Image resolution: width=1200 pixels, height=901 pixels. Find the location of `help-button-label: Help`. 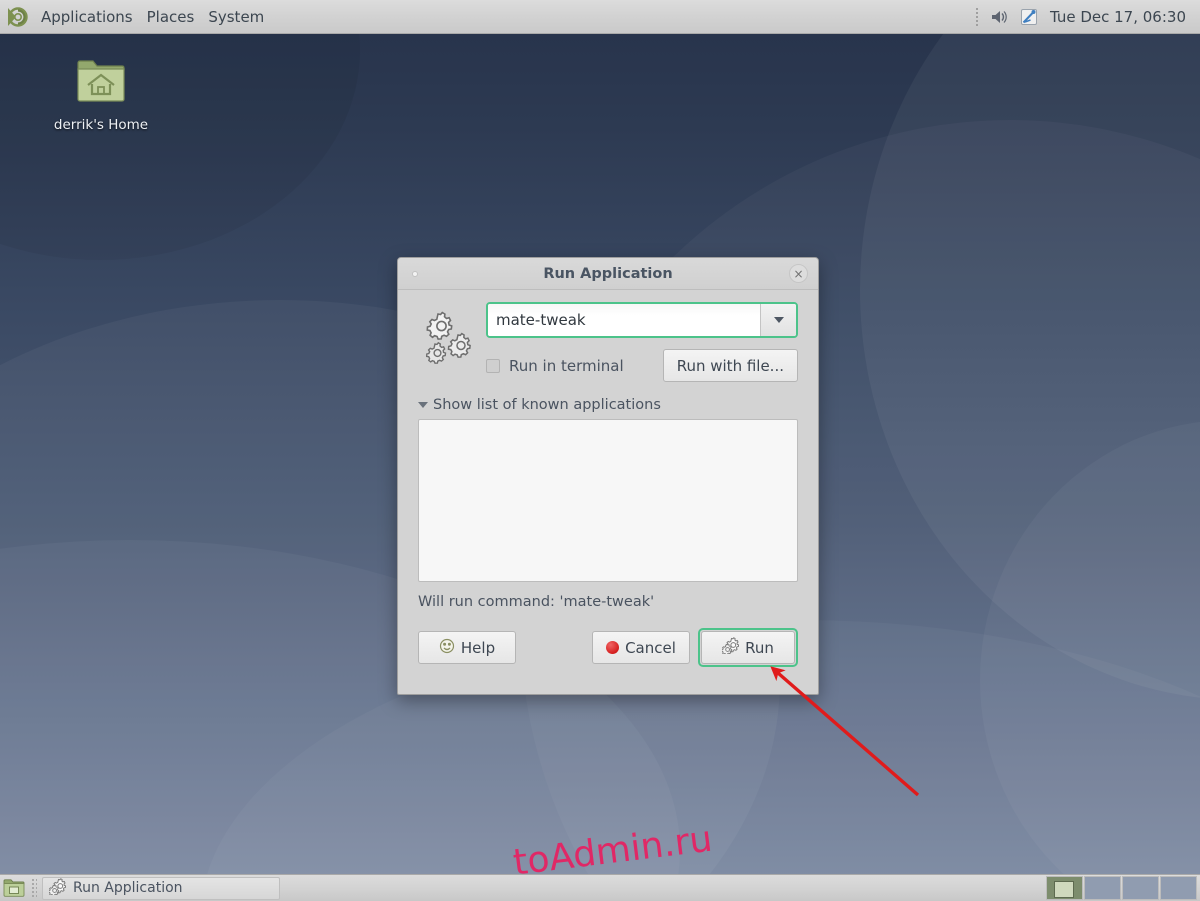

help-button-label: Help is located at coordinates (478, 647).